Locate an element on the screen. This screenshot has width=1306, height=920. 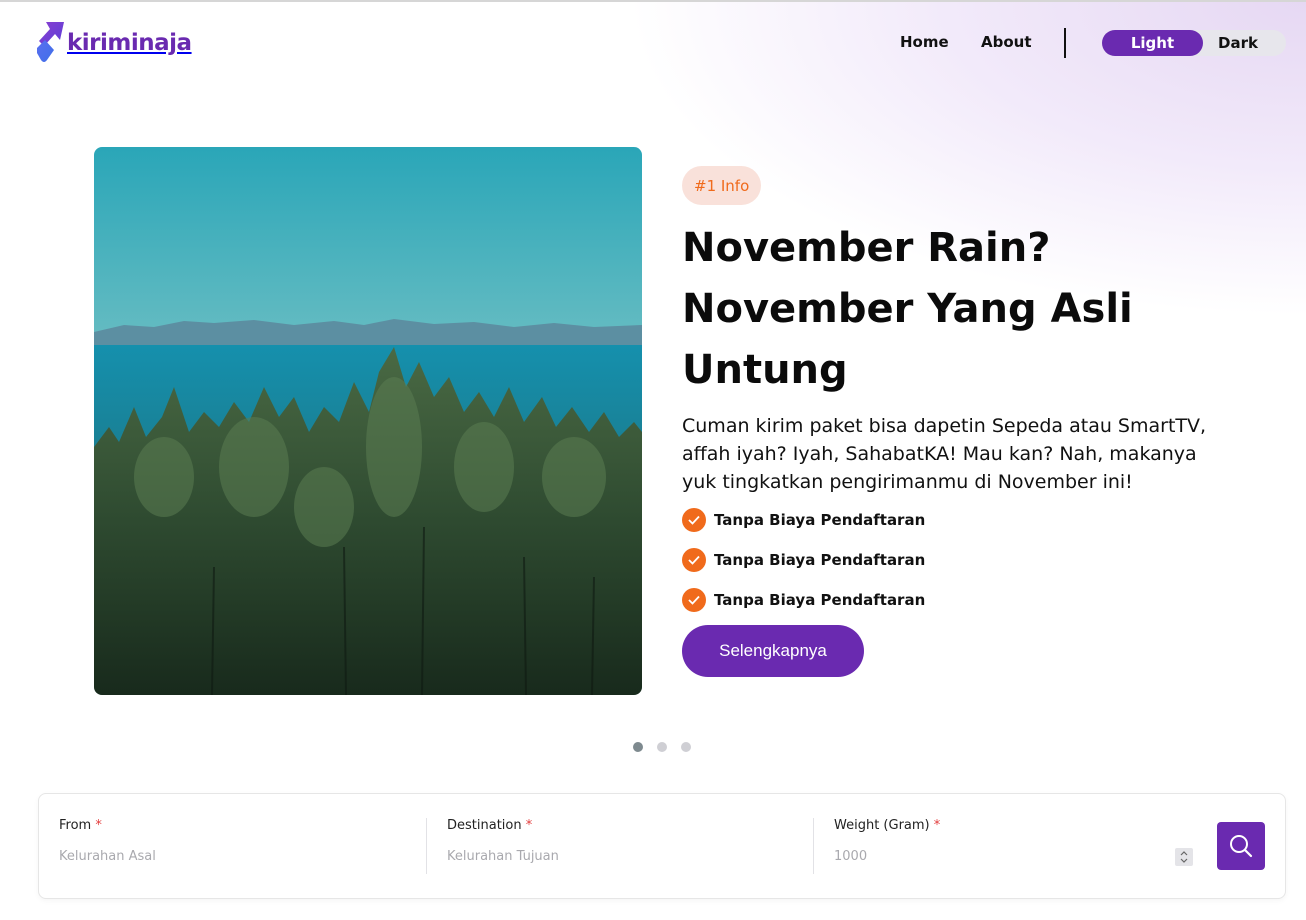
search-icon is located at coordinates (1241, 846).